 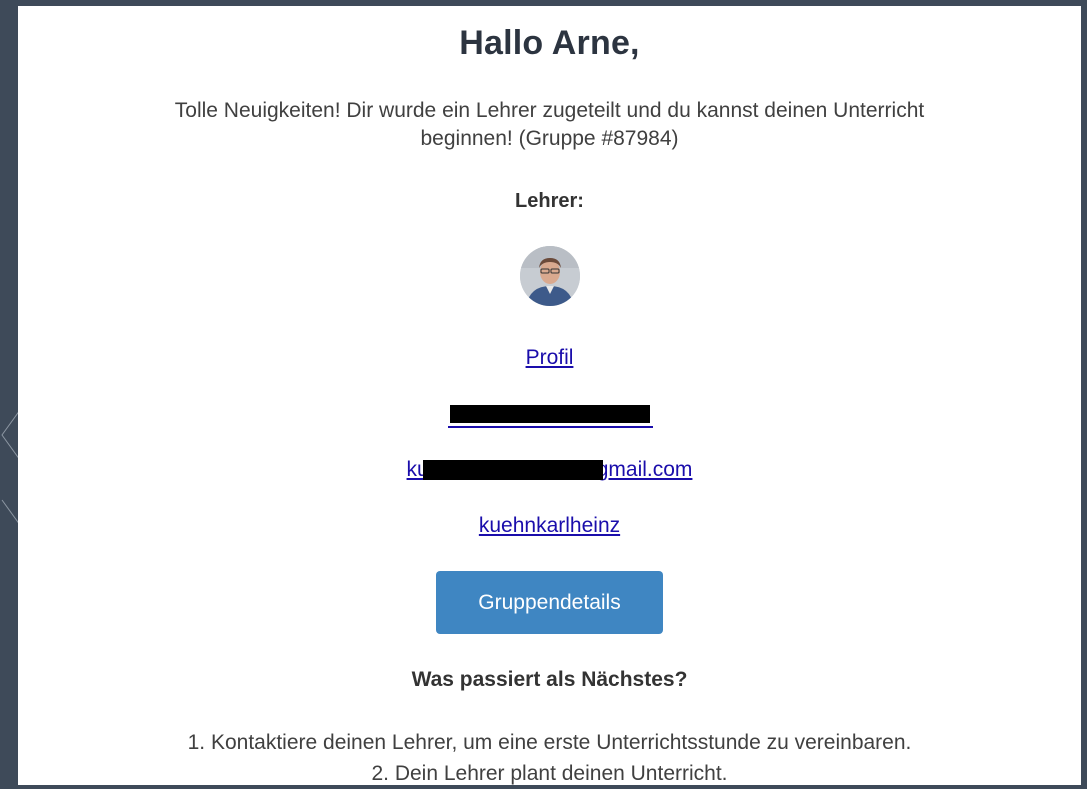 I want to click on teacher-avatar, so click(x=550, y=276).